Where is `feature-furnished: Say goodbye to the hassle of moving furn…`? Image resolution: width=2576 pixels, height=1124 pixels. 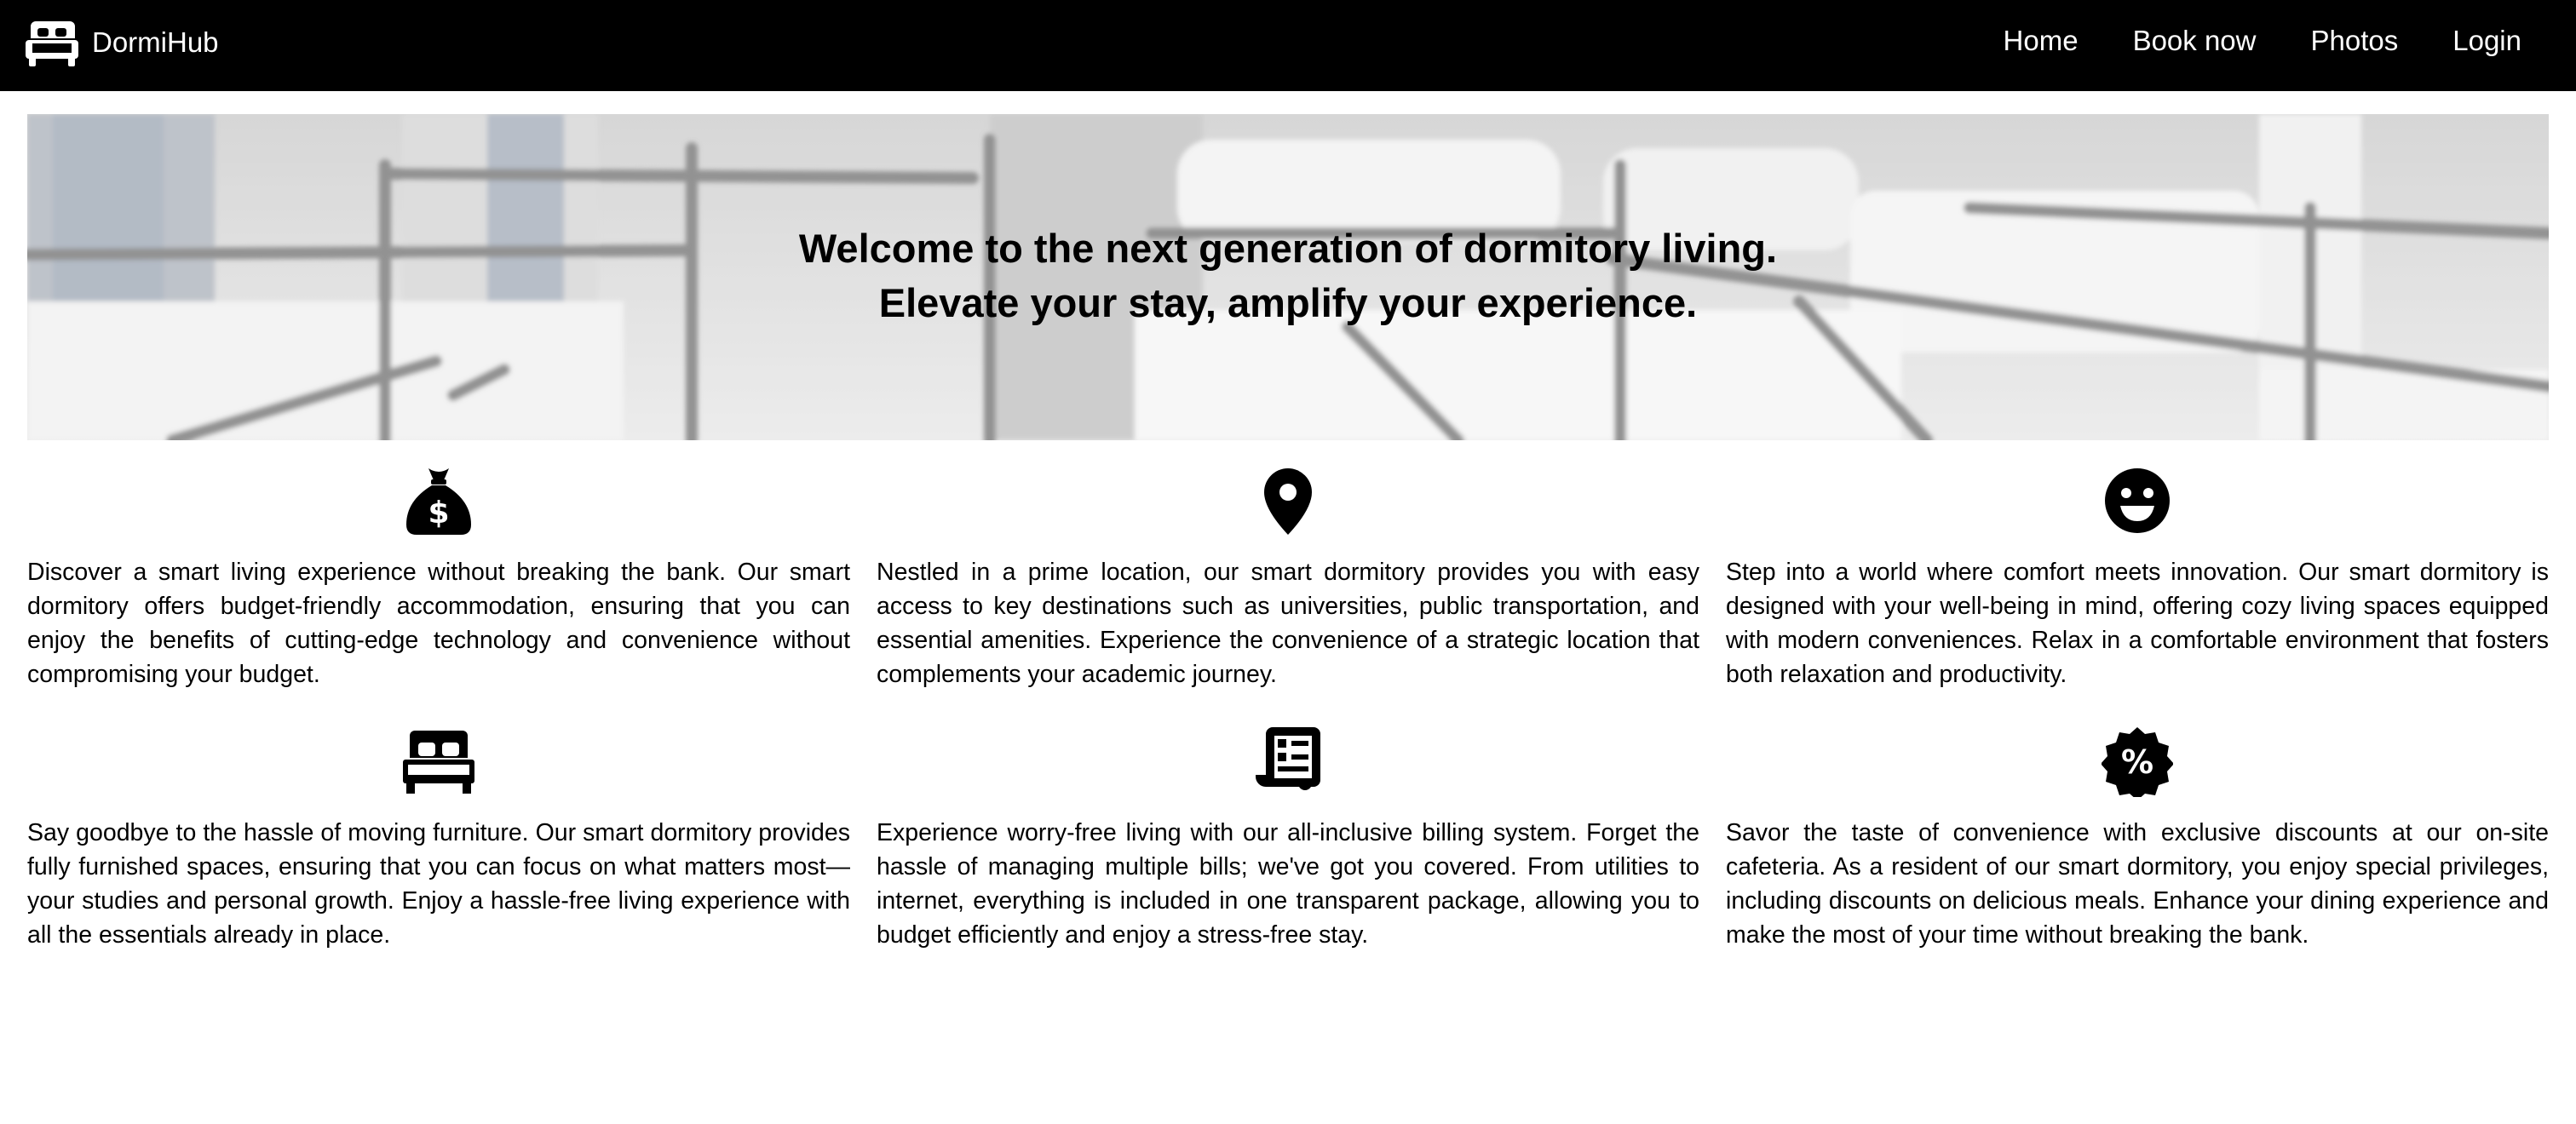
feature-furnished: Say goodbye to the hassle of moving furn… is located at coordinates (439, 838).